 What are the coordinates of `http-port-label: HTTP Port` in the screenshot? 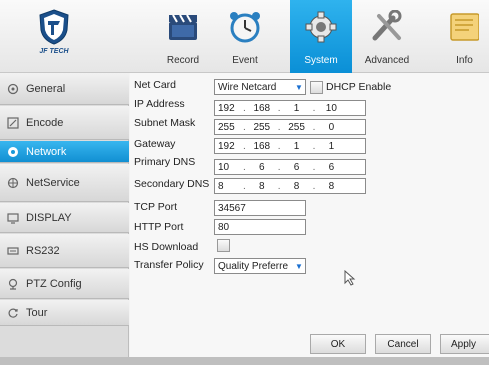 It's located at (159, 227).